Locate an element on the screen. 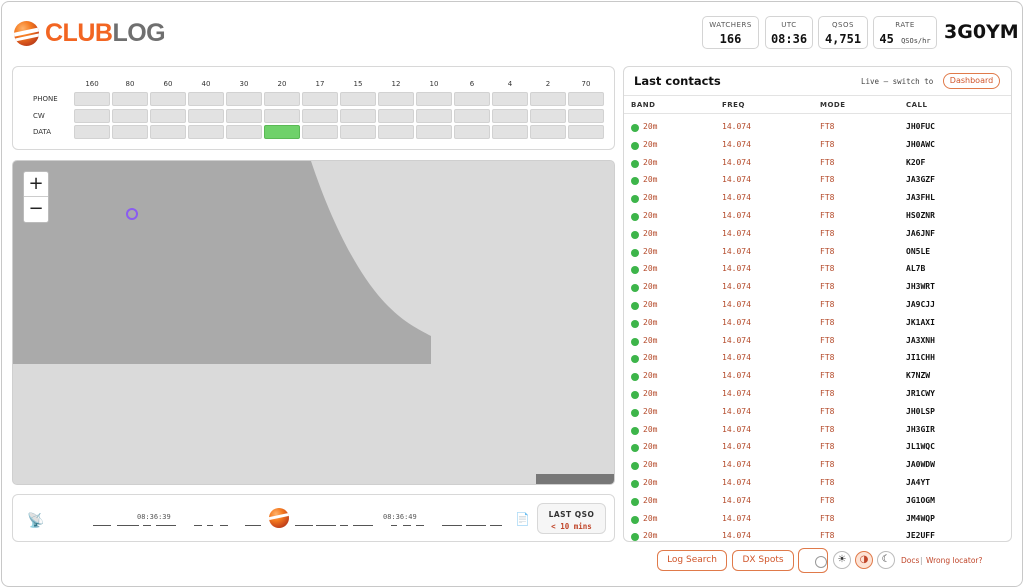 The height and width of the screenshot is (588, 1024). contrast-icon: ◑ is located at coordinates (864, 560).